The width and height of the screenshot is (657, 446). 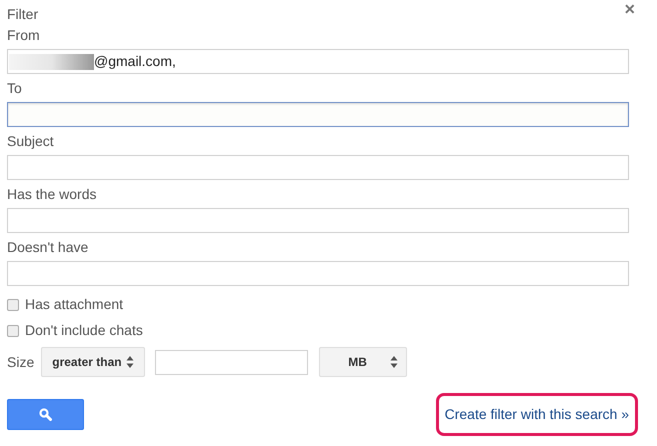 What do you see at coordinates (24, 35) in the screenshot?
I see `field-label: From` at bounding box center [24, 35].